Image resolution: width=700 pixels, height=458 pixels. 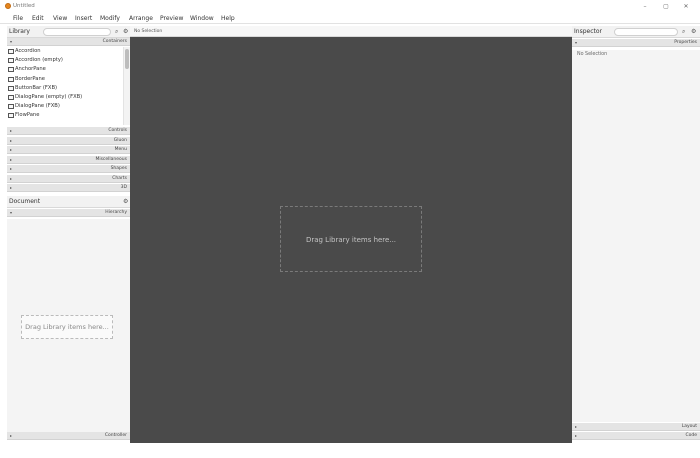 What do you see at coordinates (60, 18) in the screenshot?
I see `menu-view: View` at bounding box center [60, 18].